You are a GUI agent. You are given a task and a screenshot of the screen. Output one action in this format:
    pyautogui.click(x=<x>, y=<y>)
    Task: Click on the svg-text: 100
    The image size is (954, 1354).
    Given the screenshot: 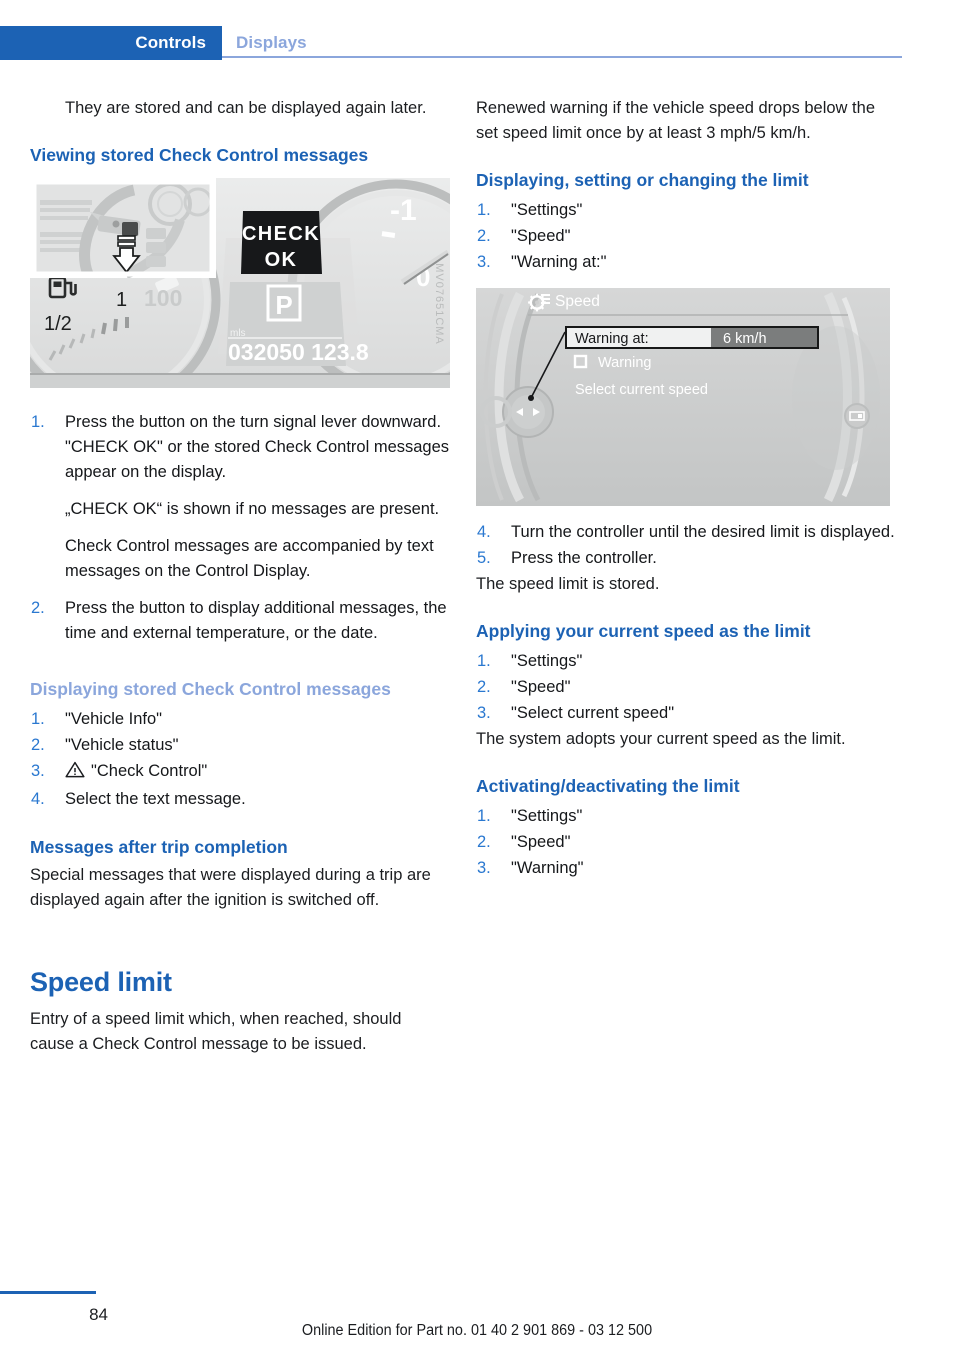 What is the action you would take?
    pyautogui.click(x=163, y=298)
    